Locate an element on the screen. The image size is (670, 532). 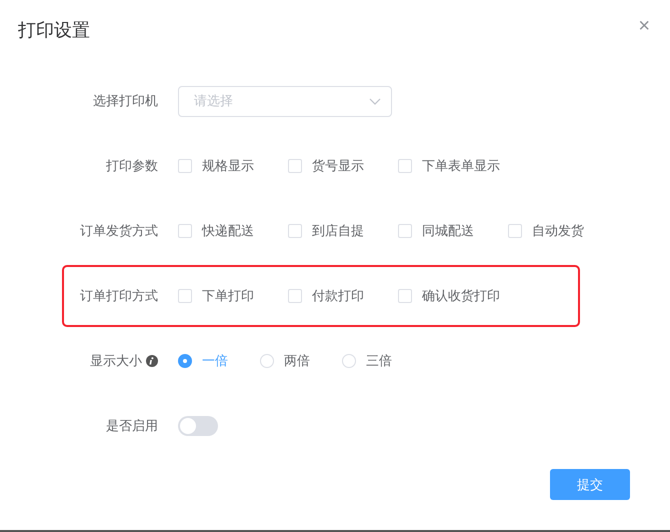
field-label: 显示大小 is located at coordinates (116, 361).